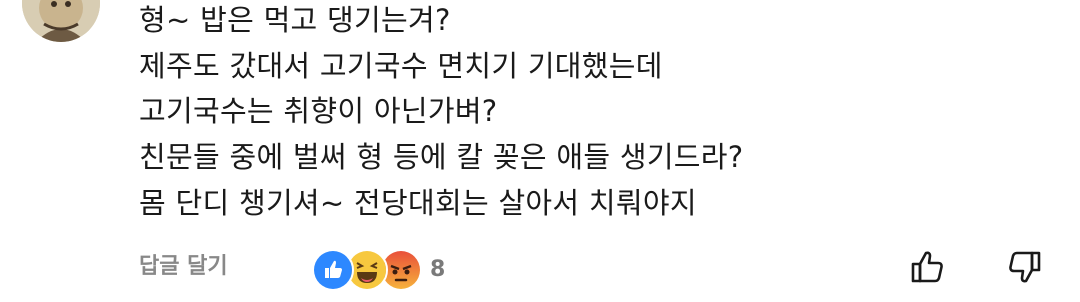 The image size is (1080, 302). Describe the element at coordinates (418, 203) in the screenshot. I see `comment-line: 몸 단디 챙기셔~ 전당대회는 살아서 치뤄야지` at that location.